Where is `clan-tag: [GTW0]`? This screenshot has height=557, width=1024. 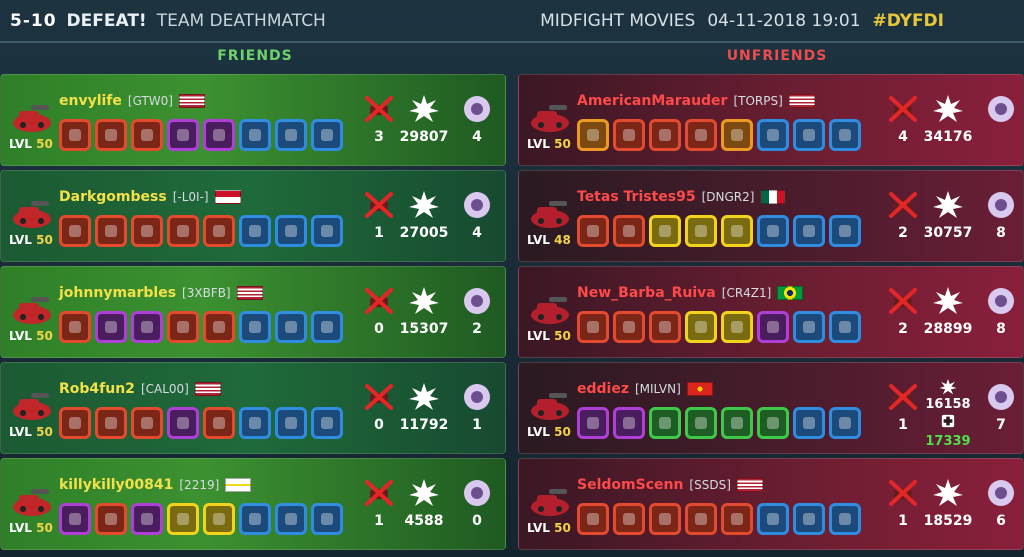
clan-tag: [GTW0] is located at coordinates (150, 101).